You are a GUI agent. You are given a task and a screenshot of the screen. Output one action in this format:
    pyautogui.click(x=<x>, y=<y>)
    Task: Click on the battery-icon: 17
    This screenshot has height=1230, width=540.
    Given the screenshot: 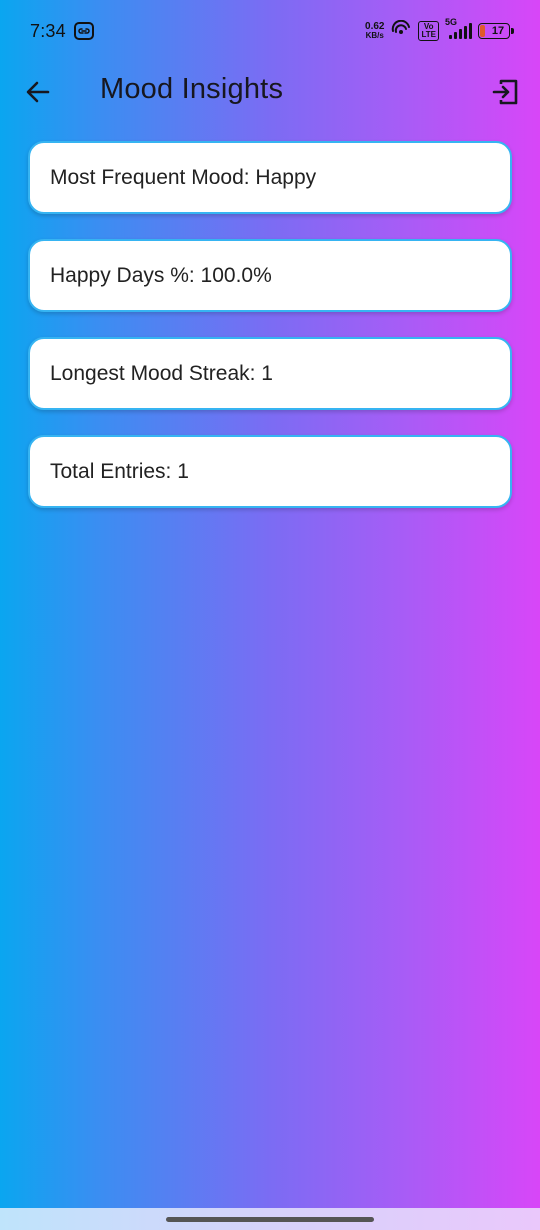 What is the action you would take?
    pyautogui.click(x=496, y=31)
    